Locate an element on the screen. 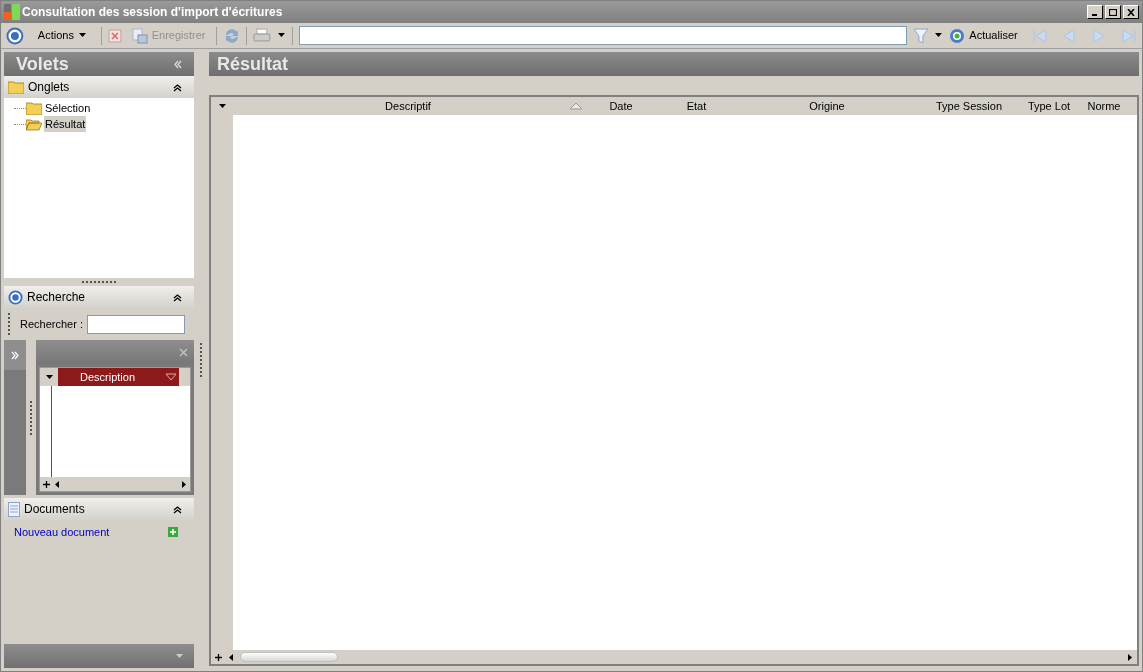  search-label: Rechercher : is located at coordinates (51, 324).